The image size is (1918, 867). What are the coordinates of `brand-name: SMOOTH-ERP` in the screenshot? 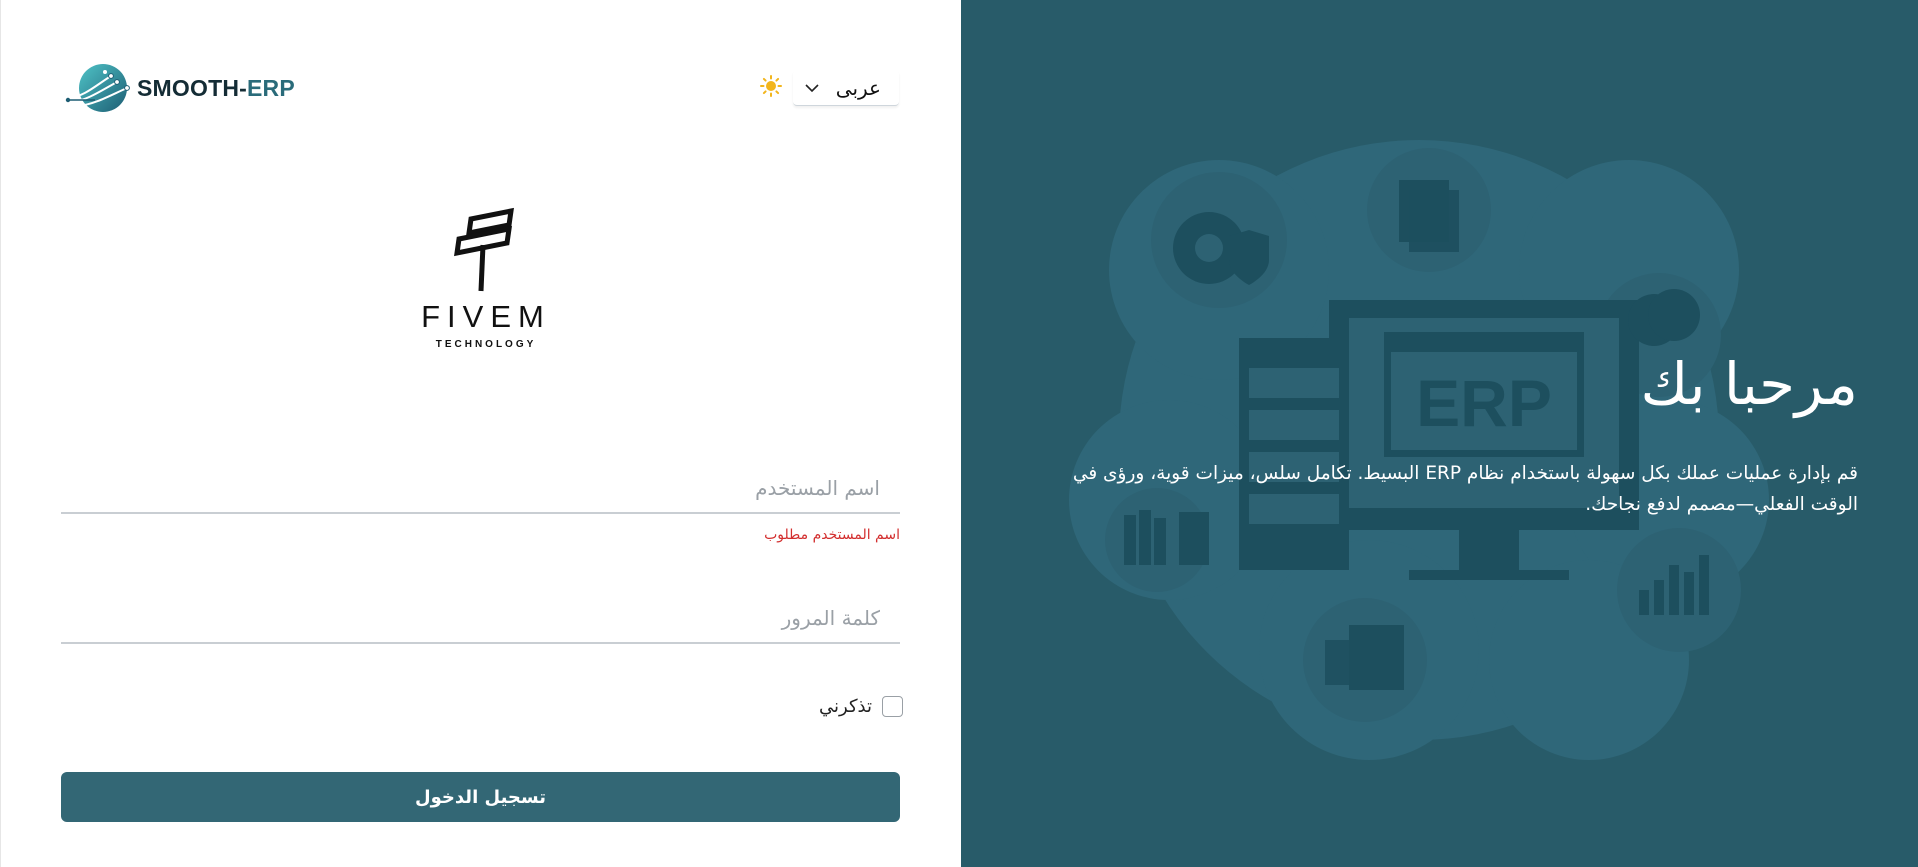 It's located at (216, 87).